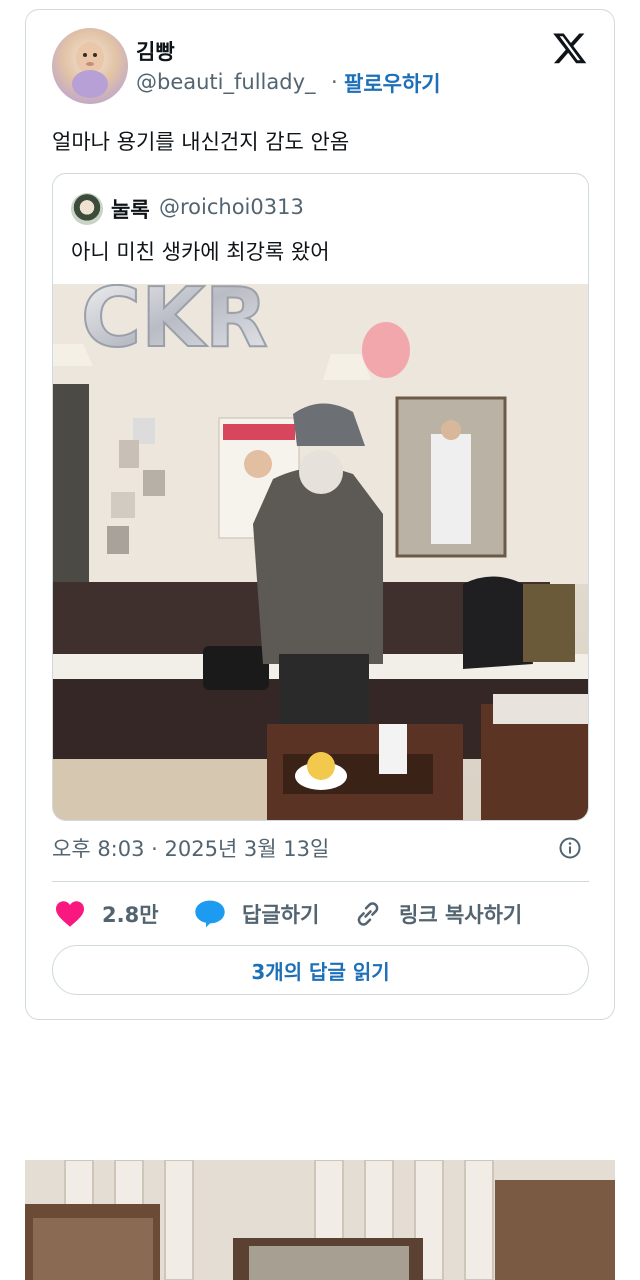  I want to click on quoted-author-handle: @roichoi0313, so click(231, 207).